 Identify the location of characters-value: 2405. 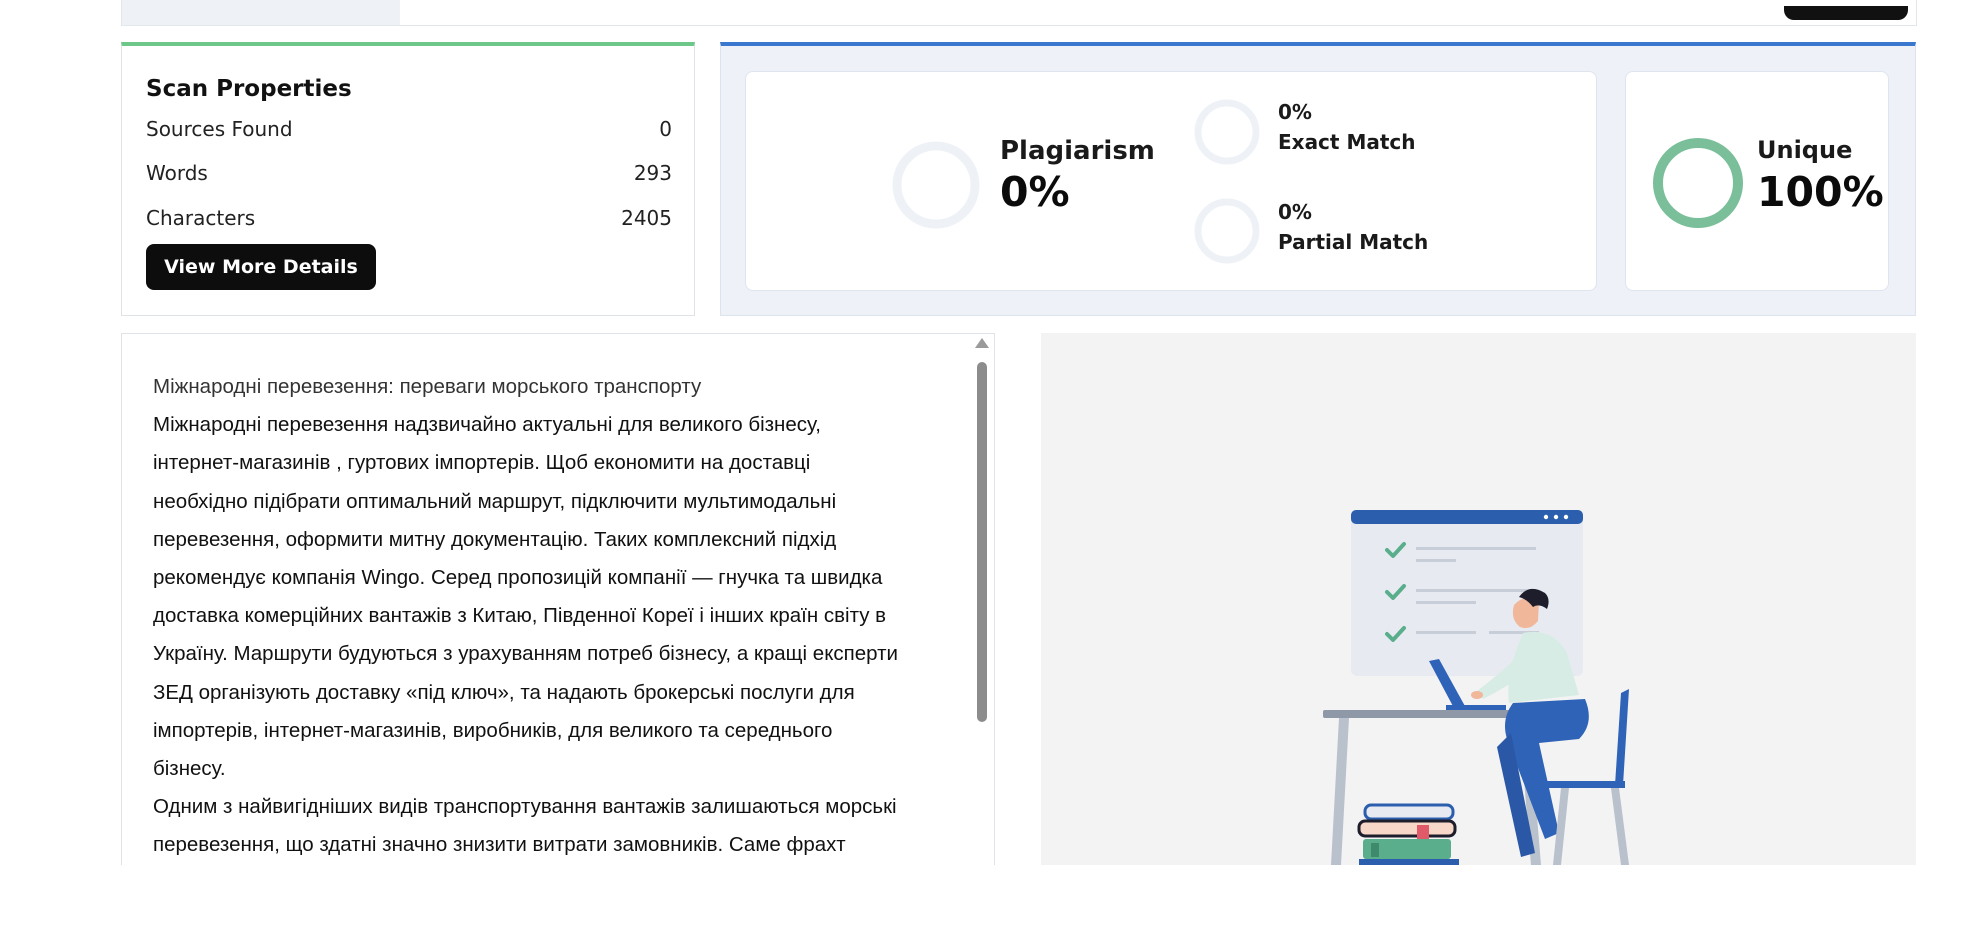
(646, 218).